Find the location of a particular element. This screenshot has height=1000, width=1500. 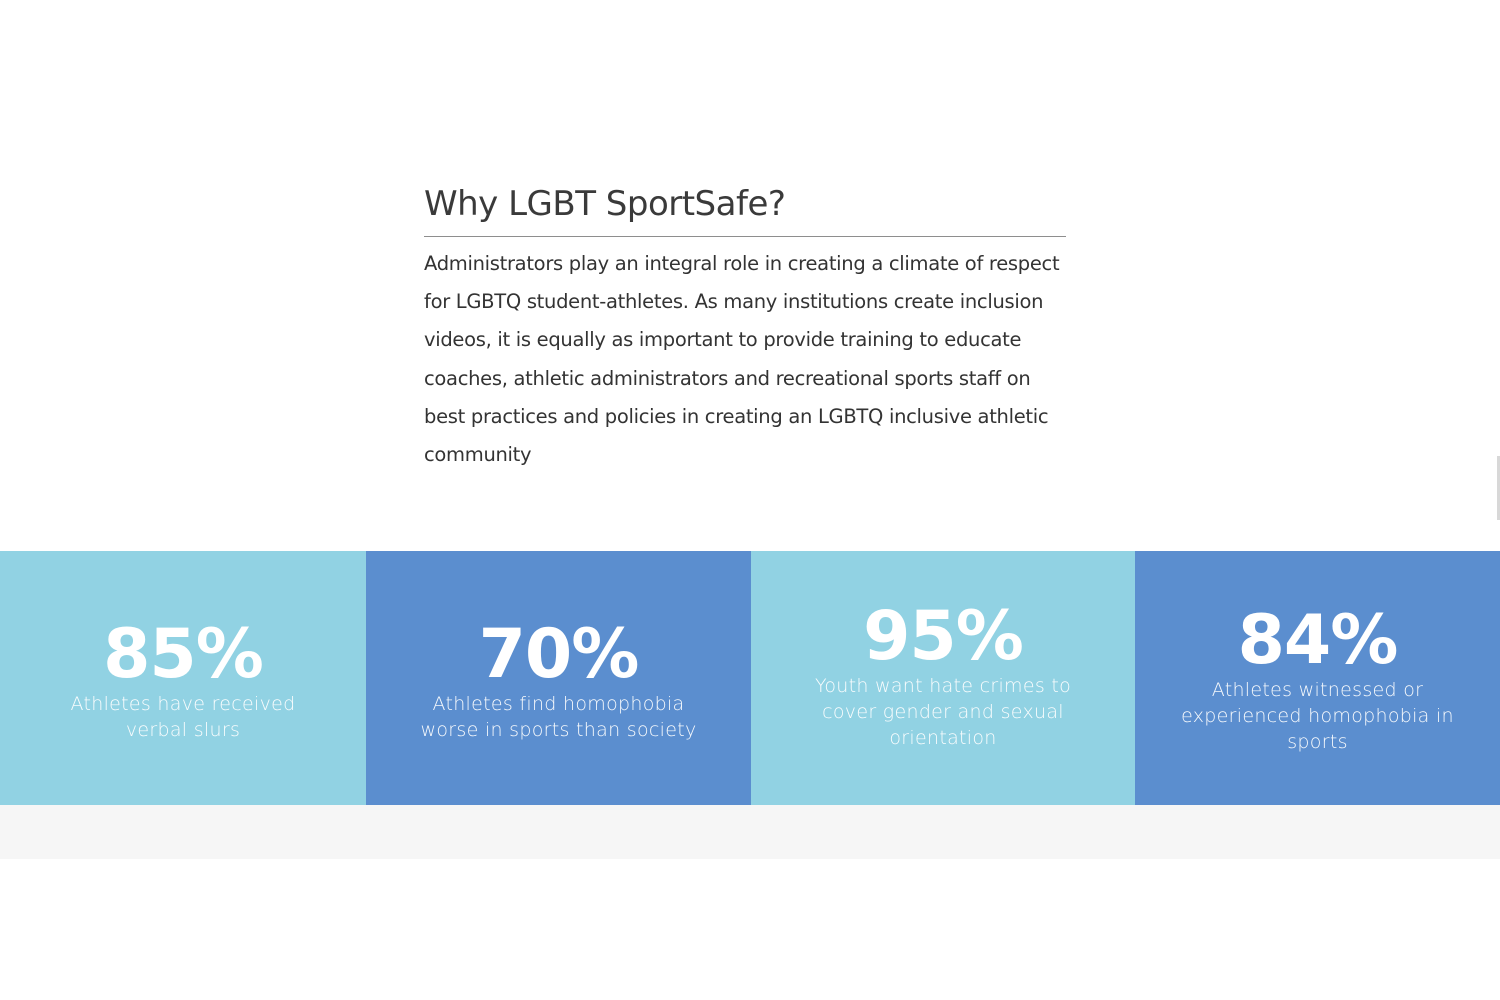

stat-value: 70% is located at coordinates (559, 654).